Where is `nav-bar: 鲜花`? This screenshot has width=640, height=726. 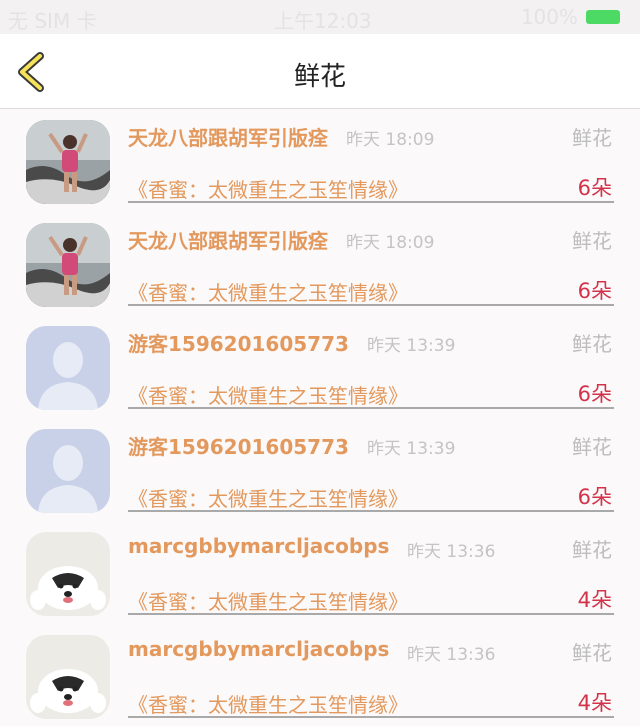 nav-bar: 鲜花 is located at coordinates (320, 71).